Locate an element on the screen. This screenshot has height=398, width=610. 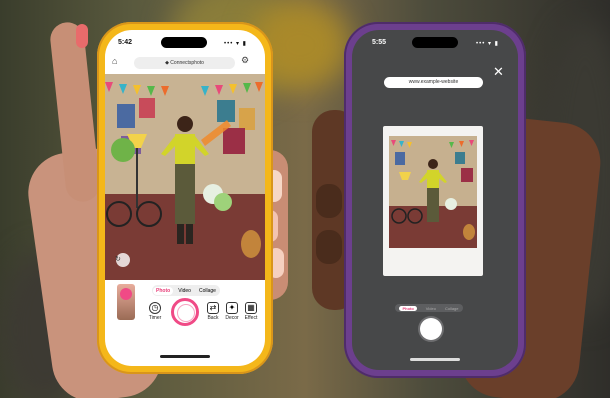
decor-button: ✦ Decor is located at coordinates (232, 311).